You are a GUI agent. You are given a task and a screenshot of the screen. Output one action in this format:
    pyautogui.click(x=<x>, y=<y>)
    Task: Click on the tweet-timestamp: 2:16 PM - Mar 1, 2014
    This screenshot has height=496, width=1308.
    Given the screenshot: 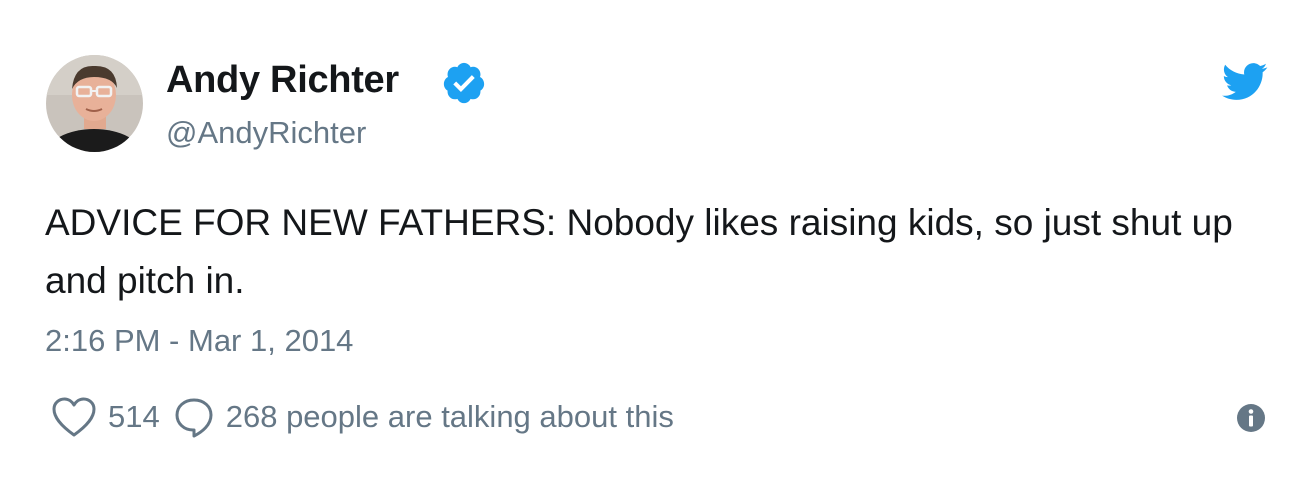 What is the action you would take?
    pyautogui.click(x=199, y=341)
    